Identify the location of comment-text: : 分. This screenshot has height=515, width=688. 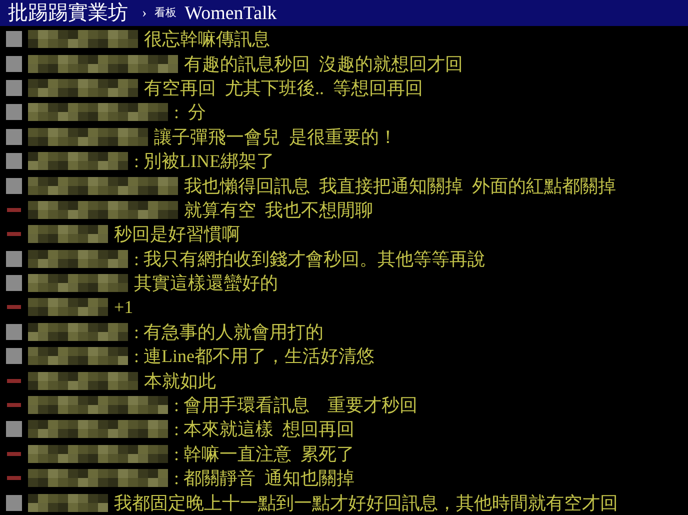
(190, 112).